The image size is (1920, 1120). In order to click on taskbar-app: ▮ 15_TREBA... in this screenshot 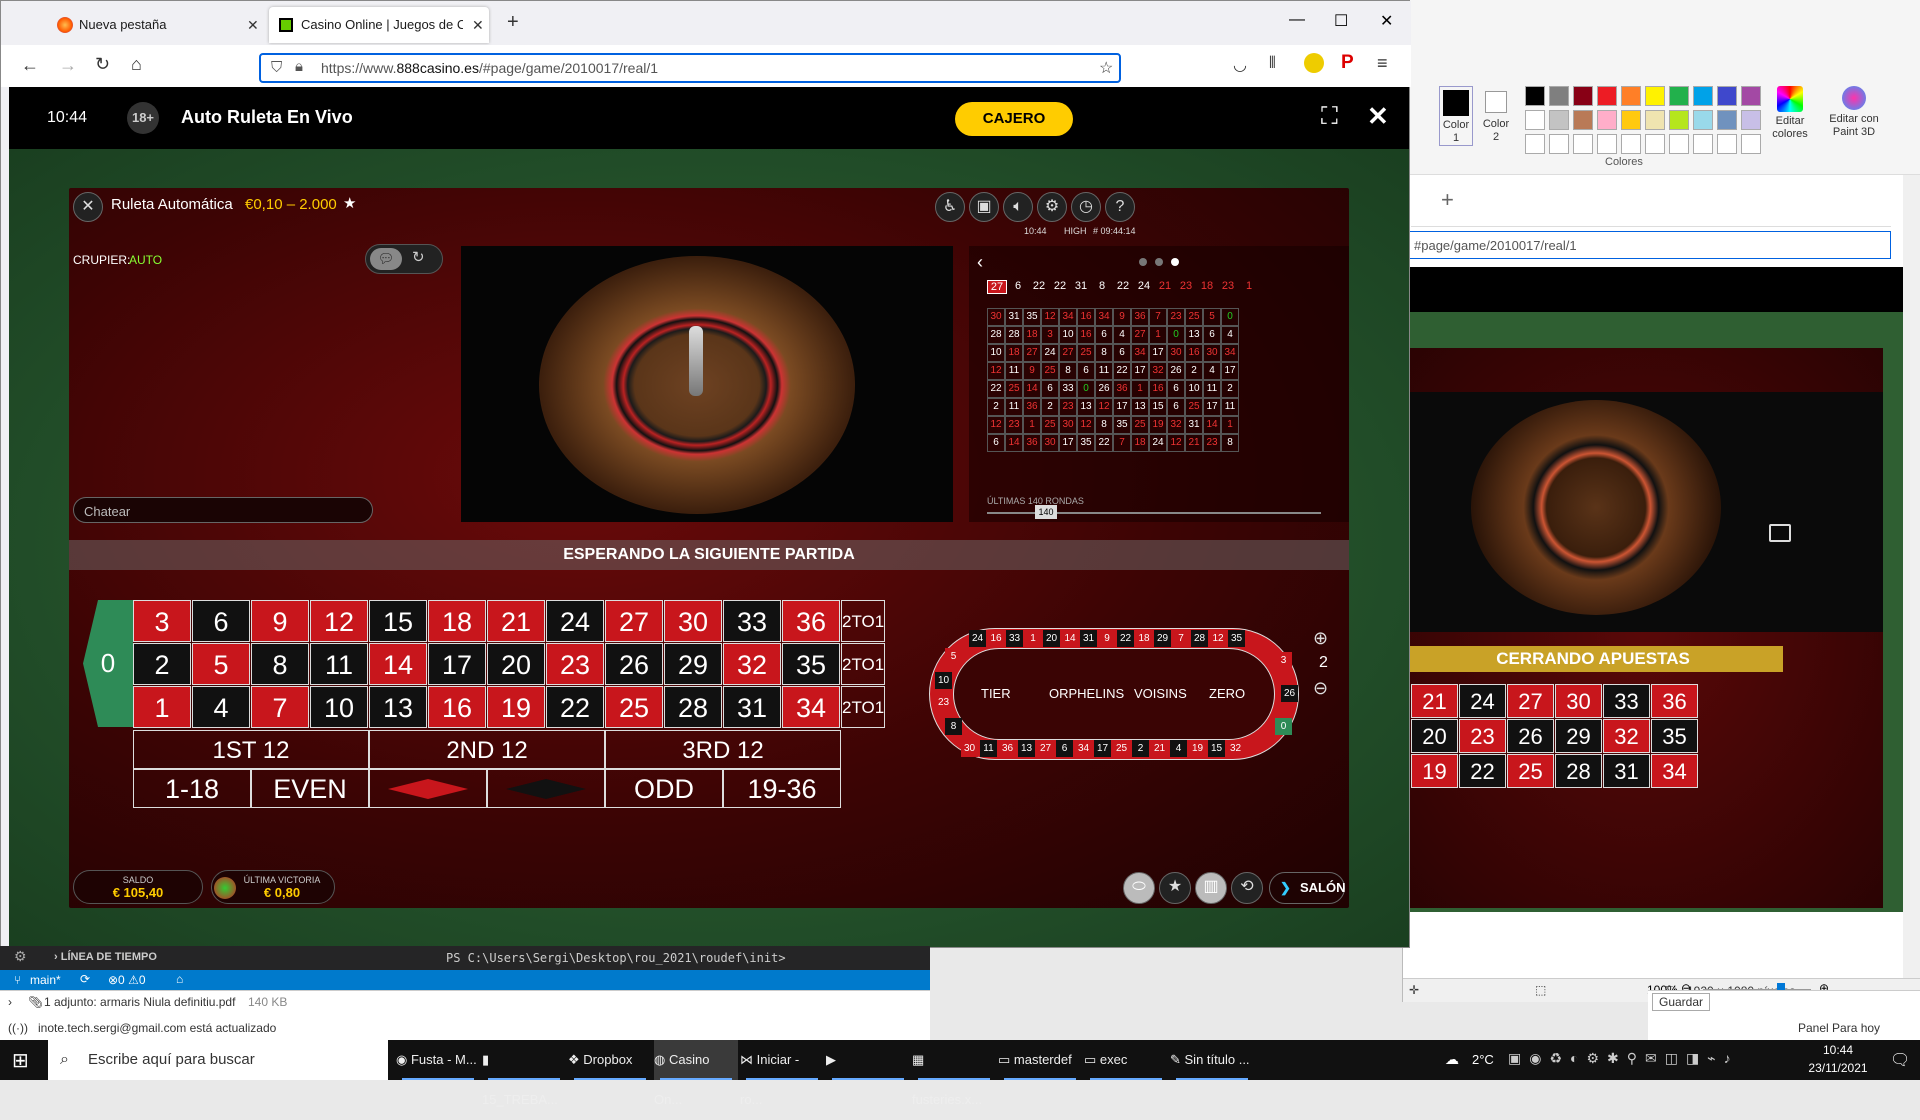, I will do `click(524, 1073)`.